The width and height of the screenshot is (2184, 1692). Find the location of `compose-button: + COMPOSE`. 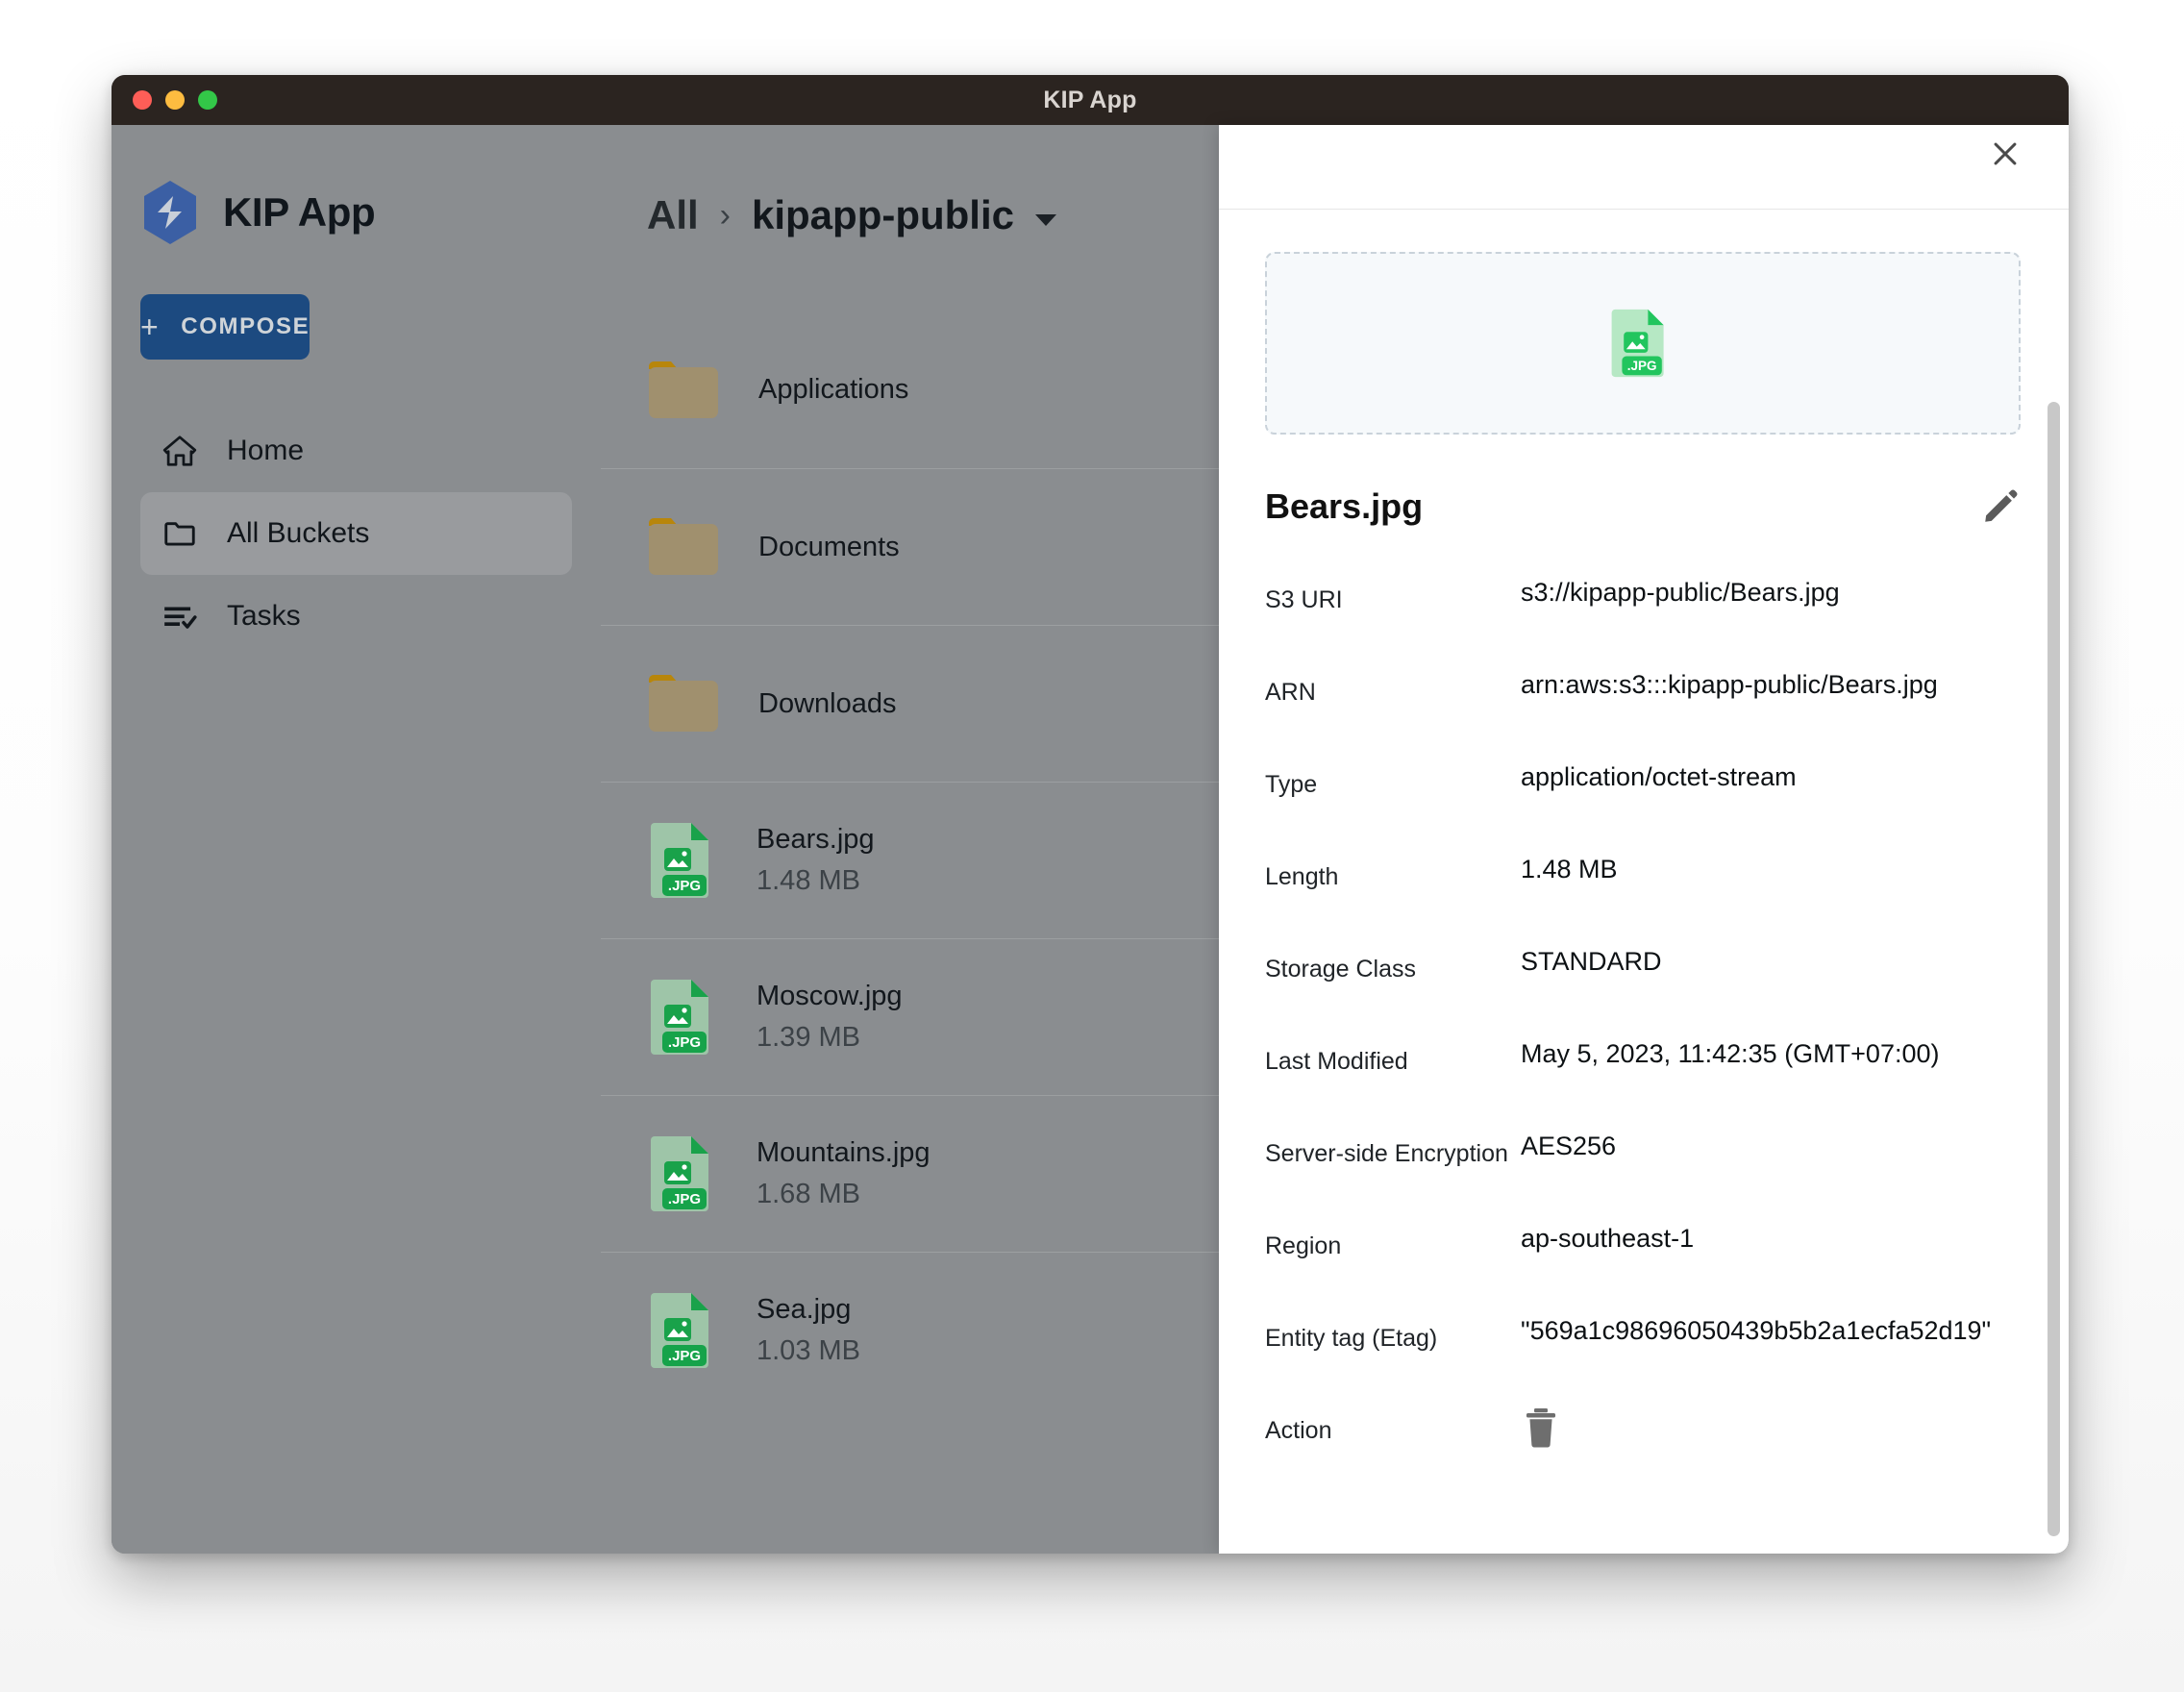

compose-button: + COMPOSE is located at coordinates (225, 327).